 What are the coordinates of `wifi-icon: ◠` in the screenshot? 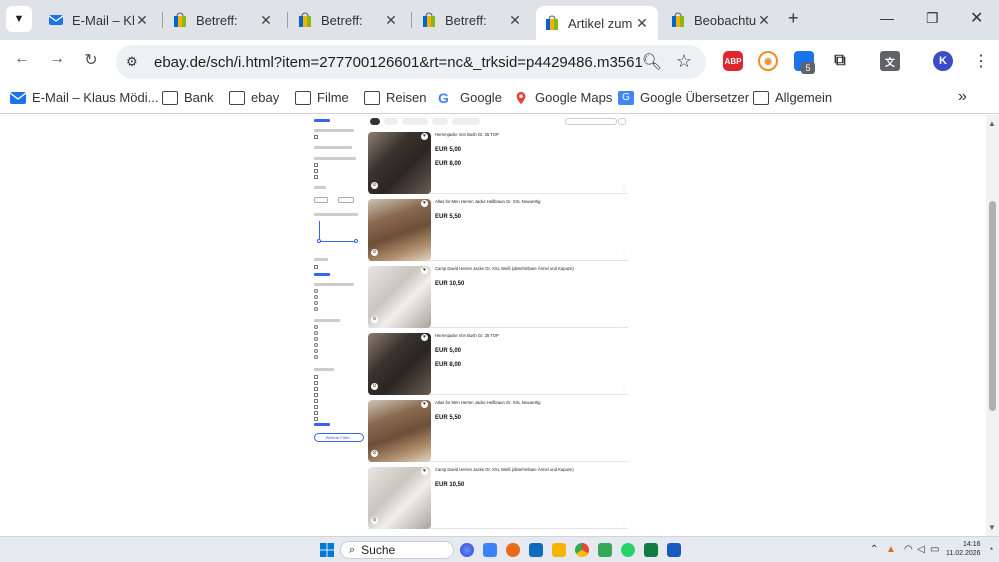 It's located at (908, 549).